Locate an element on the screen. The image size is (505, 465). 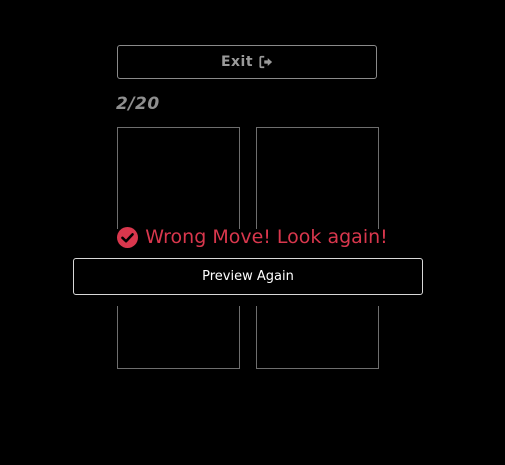
progress-counter: 2/20 is located at coordinates (138, 104).